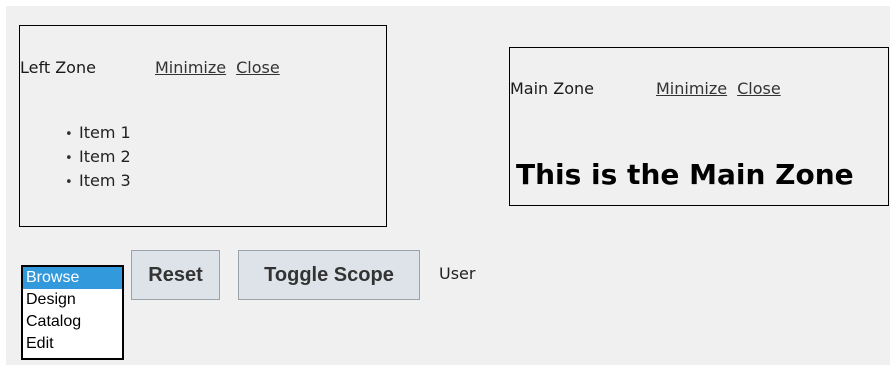  What do you see at coordinates (685, 174) in the screenshot?
I see `main-zone-heading: This is the Main Zone` at bounding box center [685, 174].